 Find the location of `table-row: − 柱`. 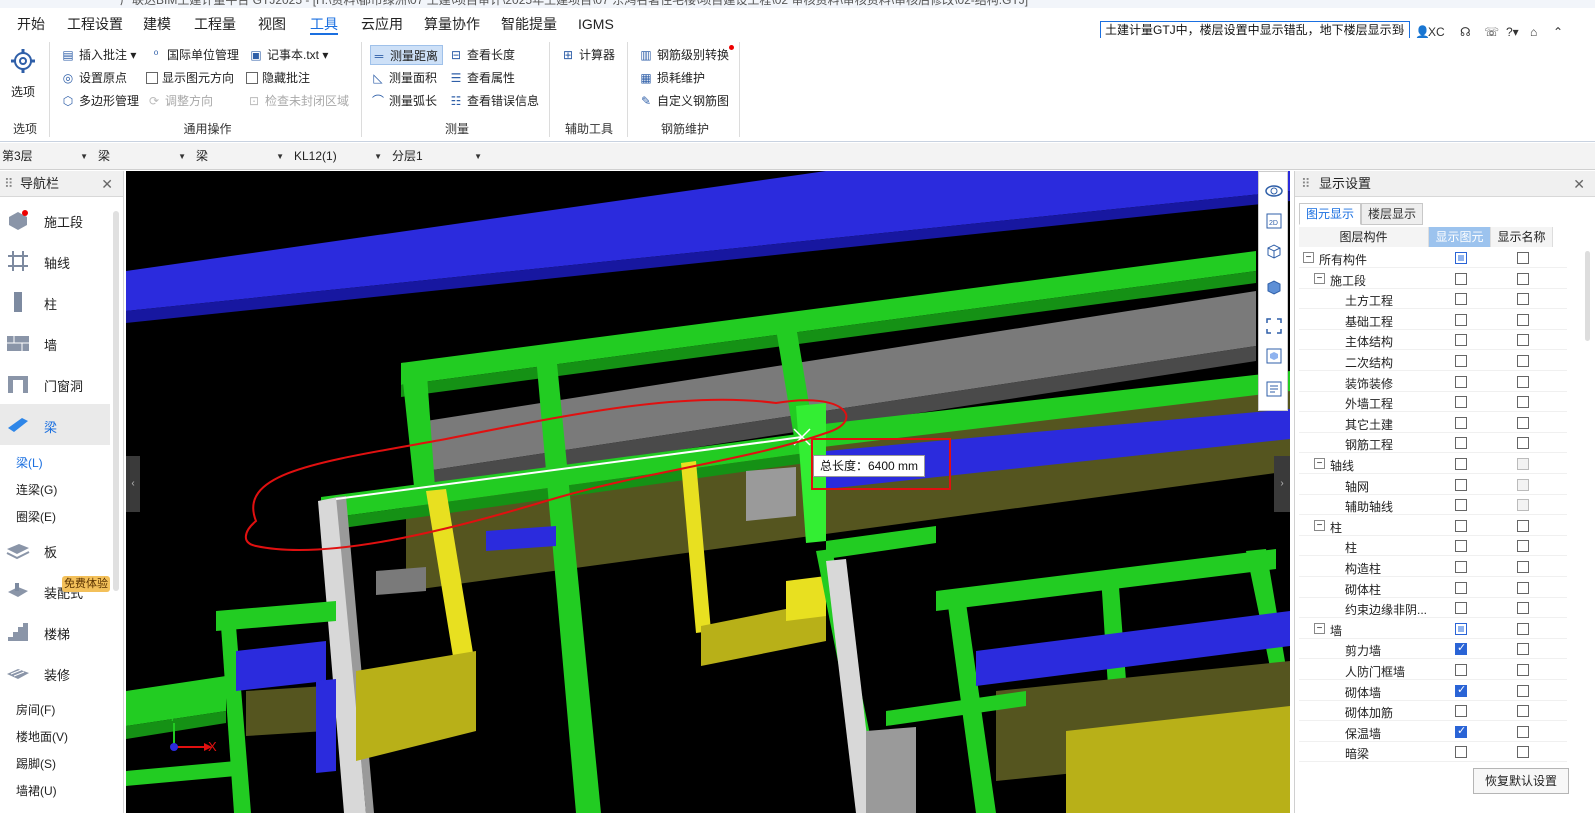

table-row: − 柱 is located at coordinates (1433, 526).